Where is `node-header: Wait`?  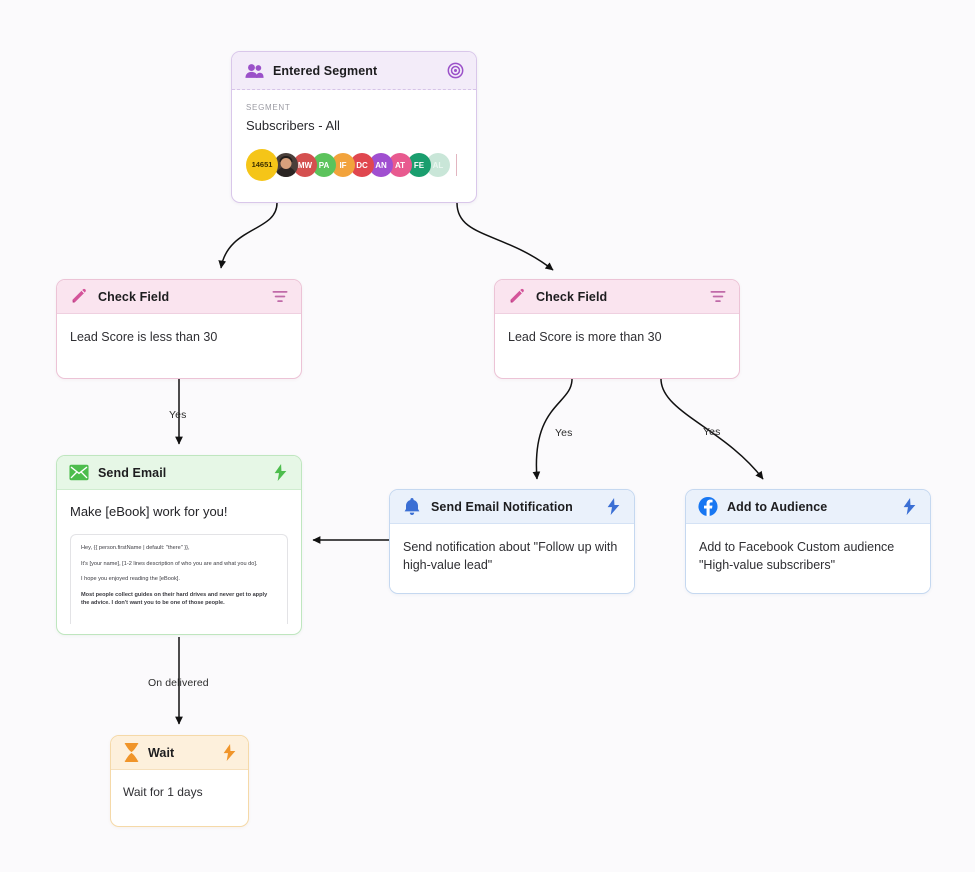 node-header: Wait is located at coordinates (179, 753).